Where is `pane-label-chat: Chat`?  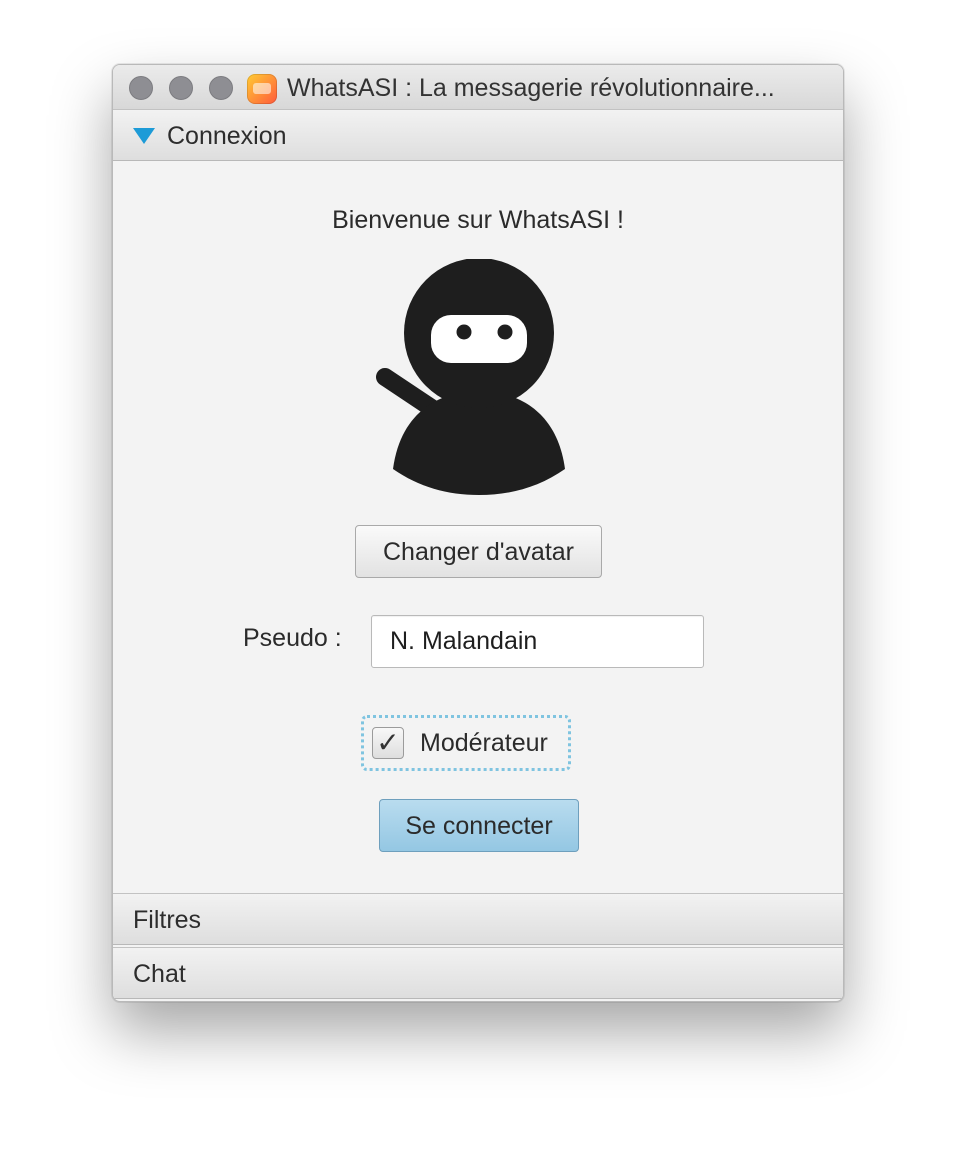 pane-label-chat: Chat is located at coordinates (159, 974).